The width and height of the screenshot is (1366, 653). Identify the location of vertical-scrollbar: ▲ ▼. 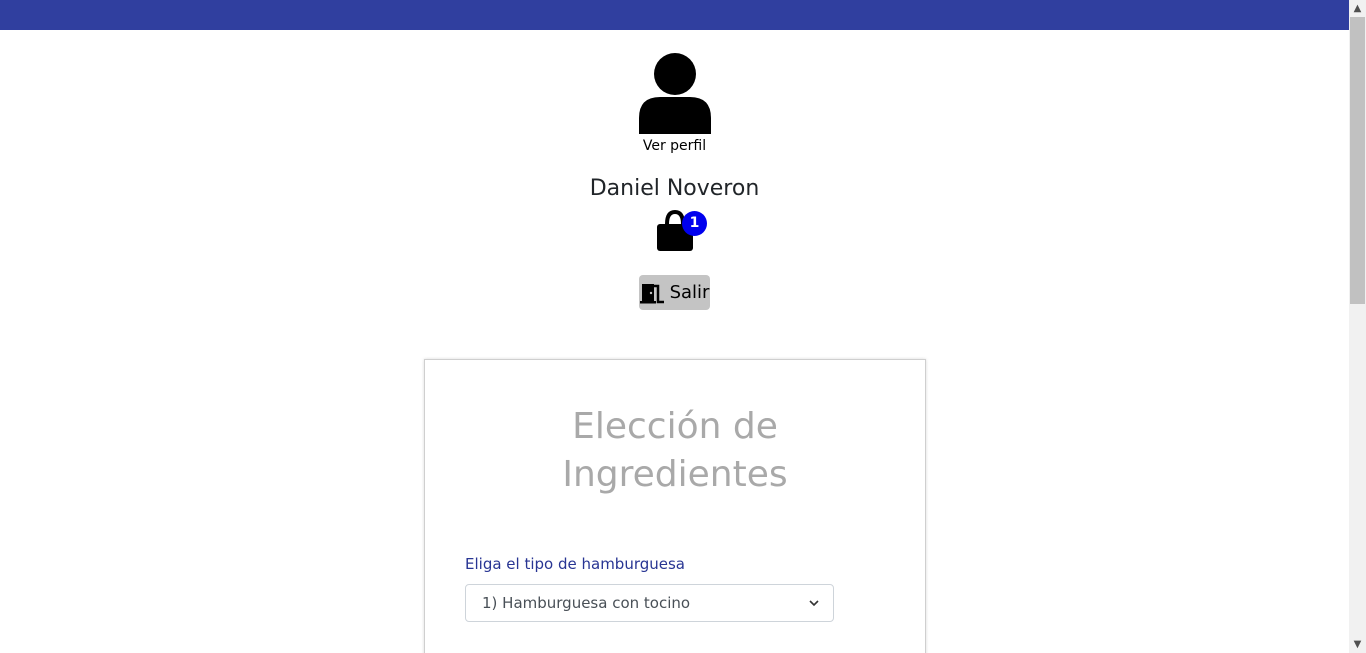
(1357, 326).